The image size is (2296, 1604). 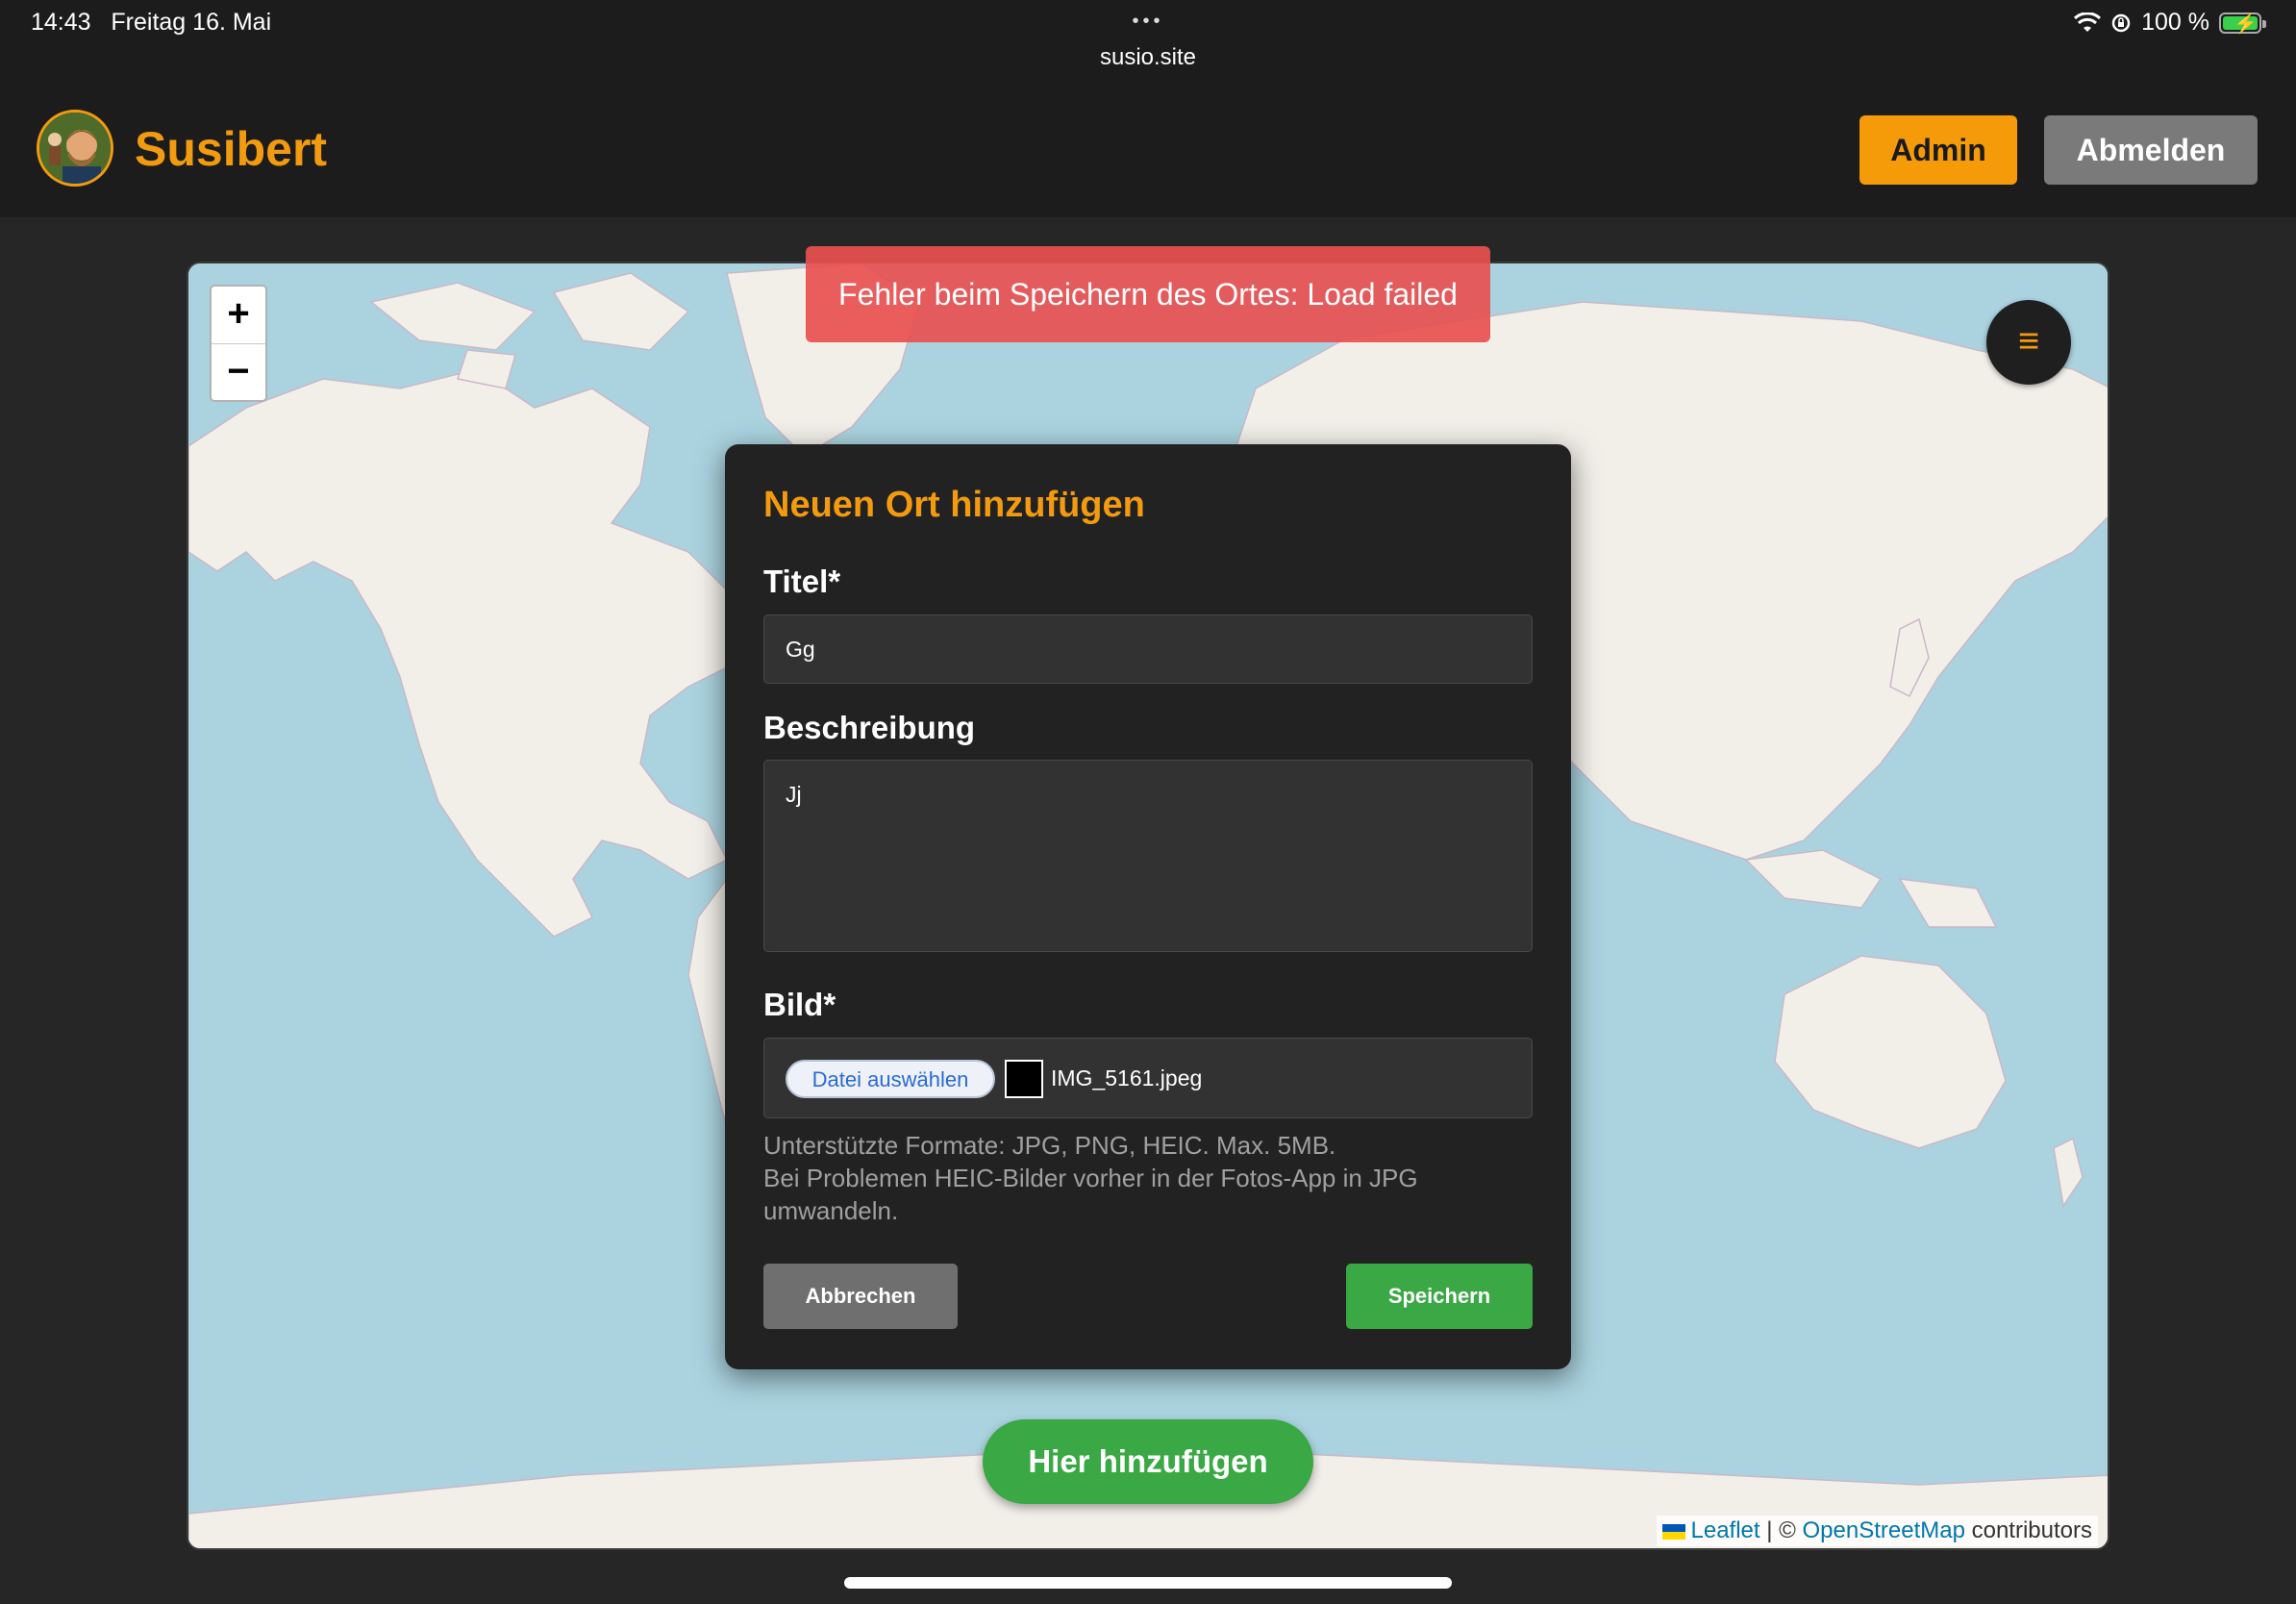 I want to click on file-input: Datei auswählen IMG_5161.jpeg, so click(x=1148, y=1078).